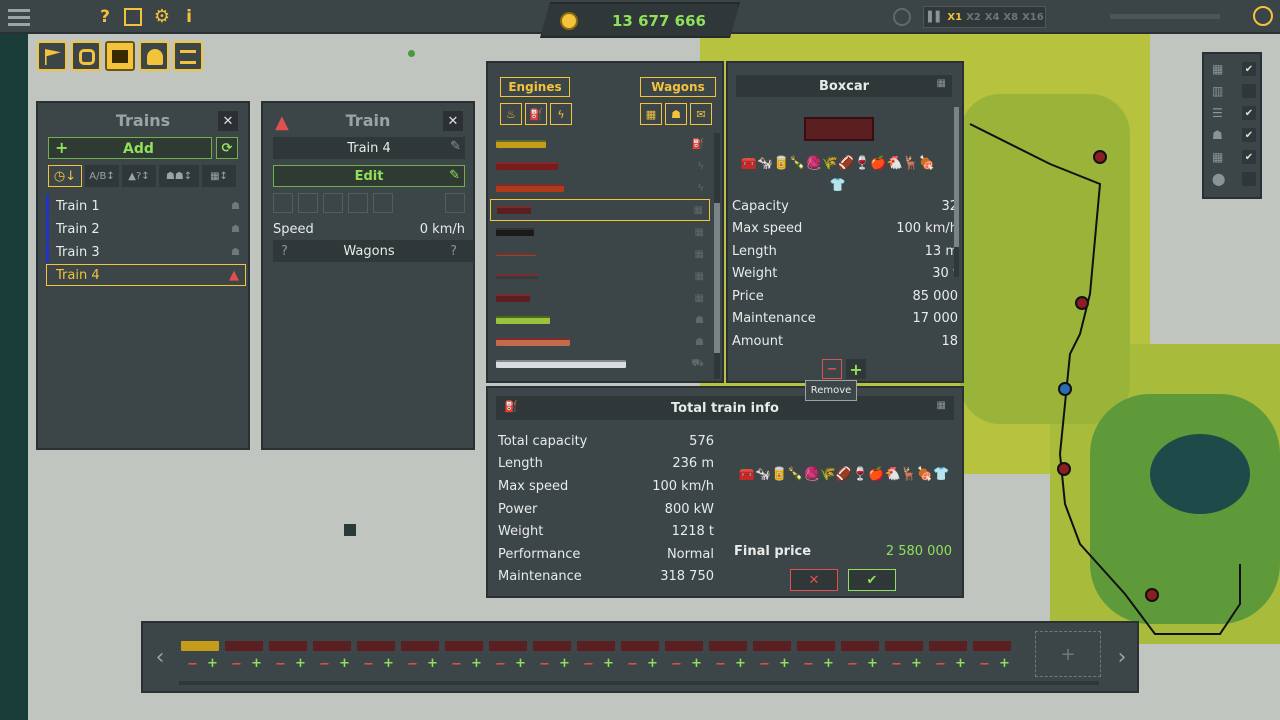  I want to click on speed-x4-button: X4, so click(992, 17).